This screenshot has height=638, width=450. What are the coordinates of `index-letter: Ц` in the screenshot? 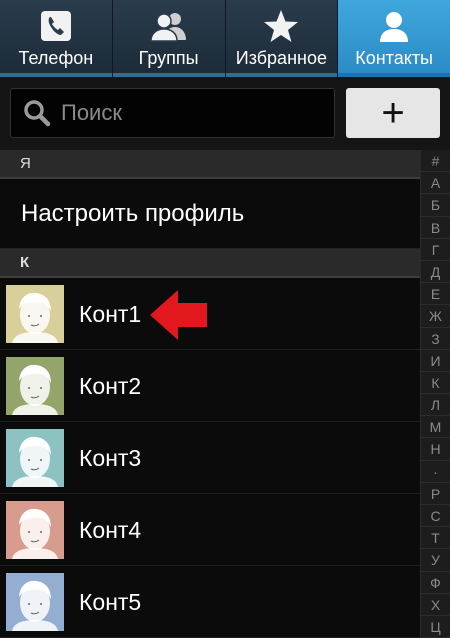 It's located at (435, 627).